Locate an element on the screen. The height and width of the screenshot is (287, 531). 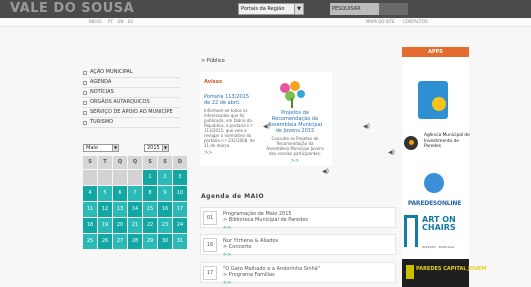
paredes-online-banner: PAREDESONLINE is located at coordinates (434, 193).